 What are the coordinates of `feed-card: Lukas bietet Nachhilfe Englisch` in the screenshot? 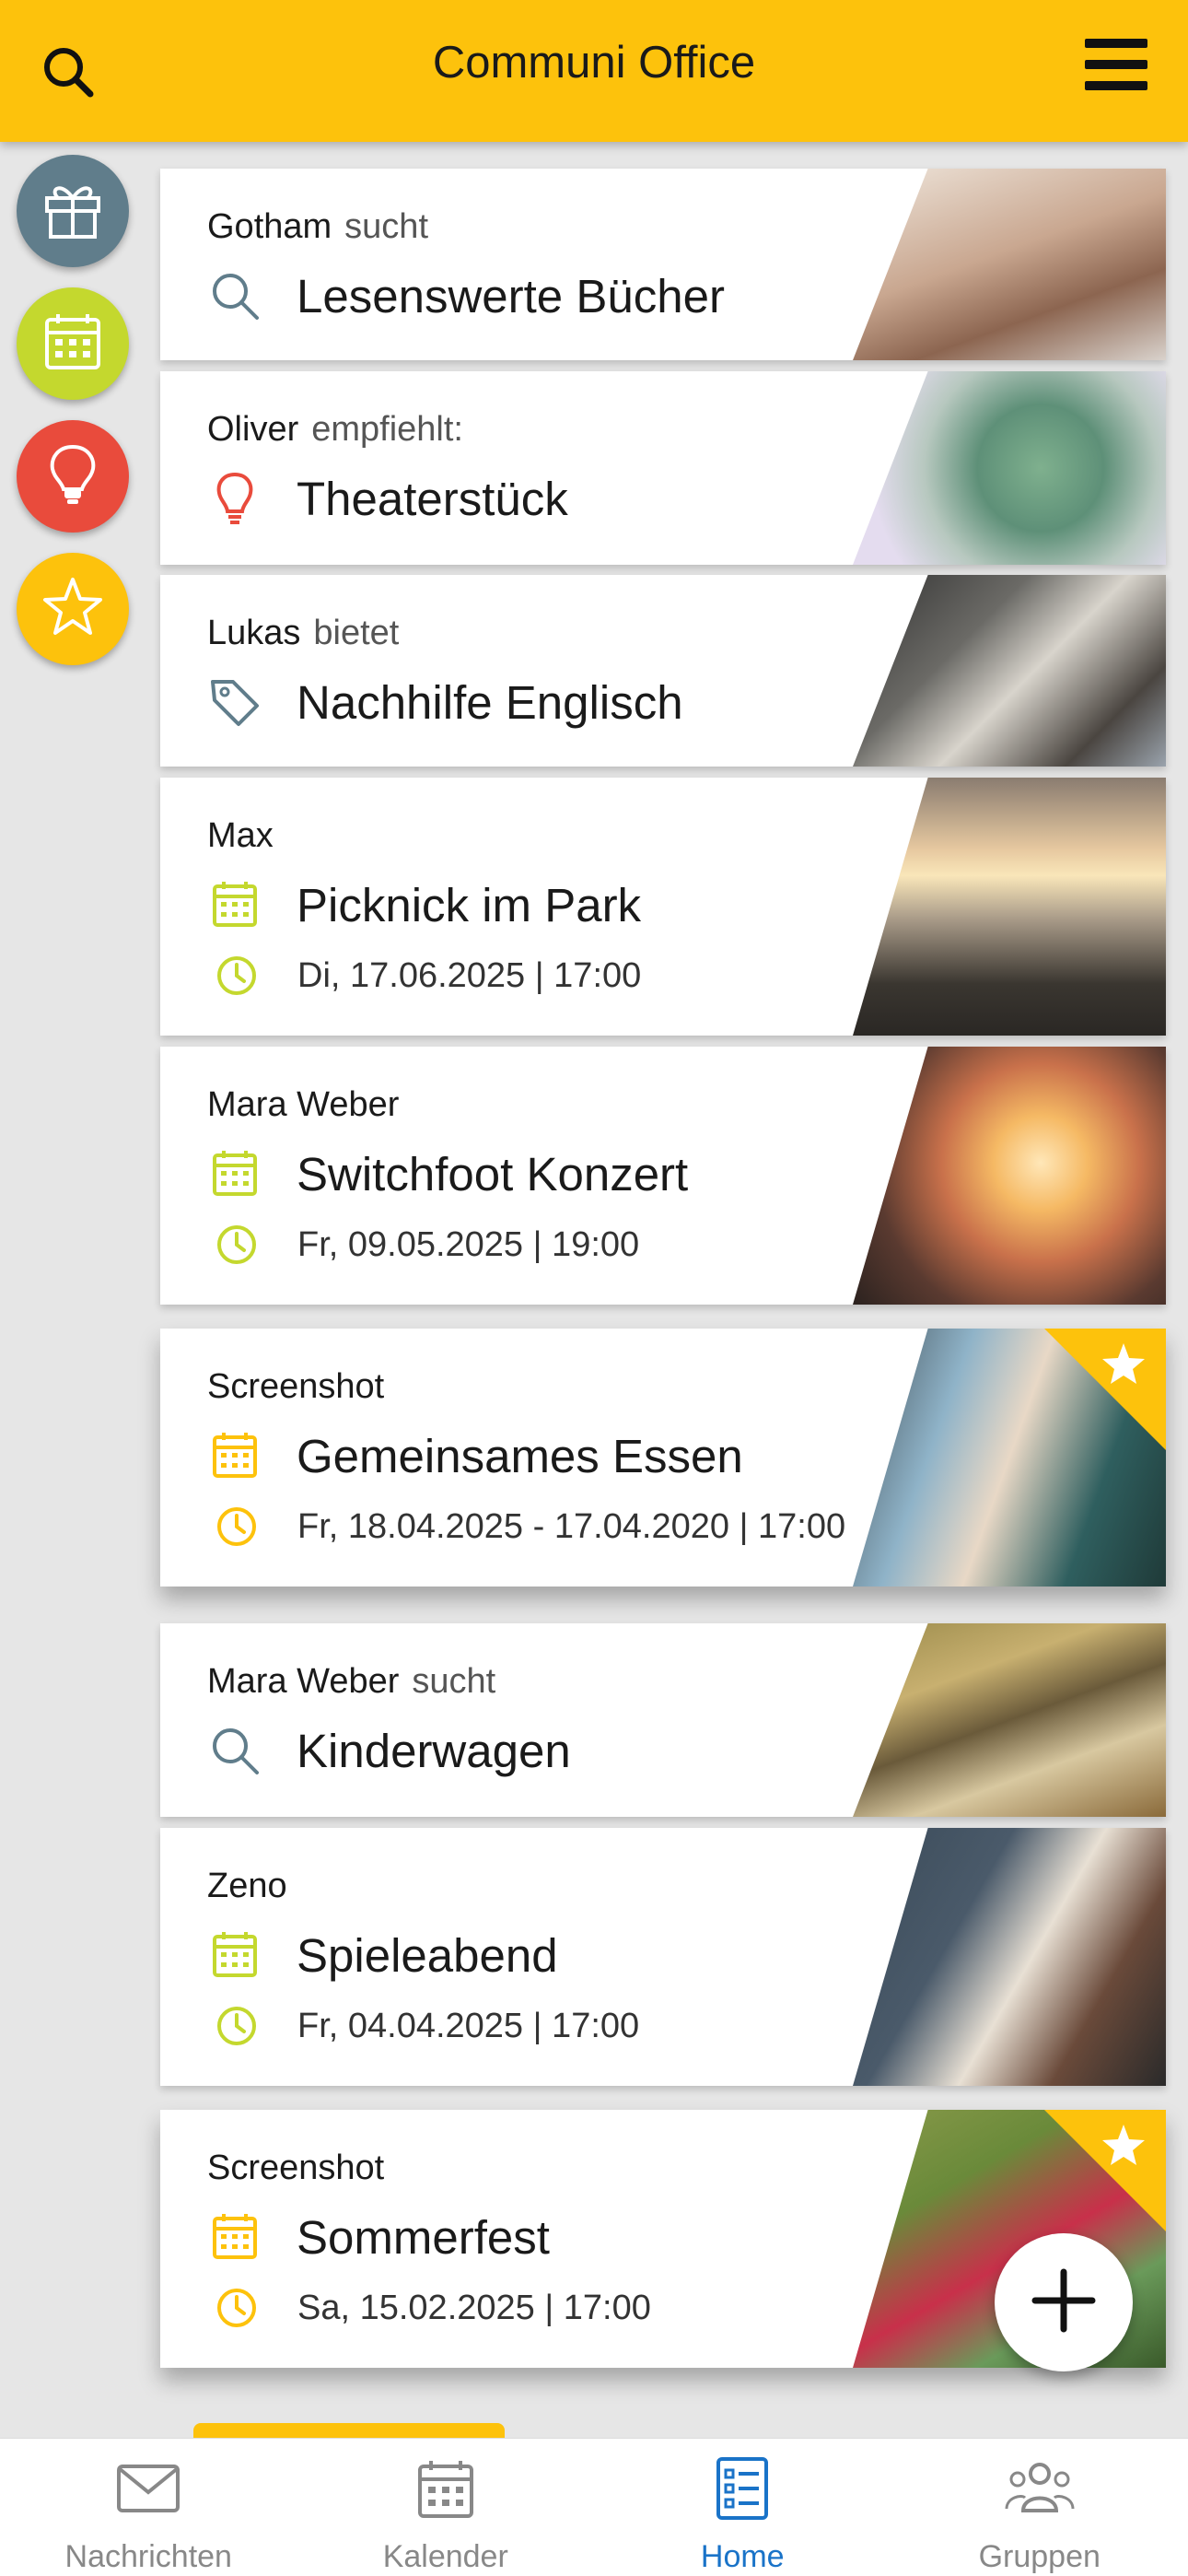 It's located at (663, 671).